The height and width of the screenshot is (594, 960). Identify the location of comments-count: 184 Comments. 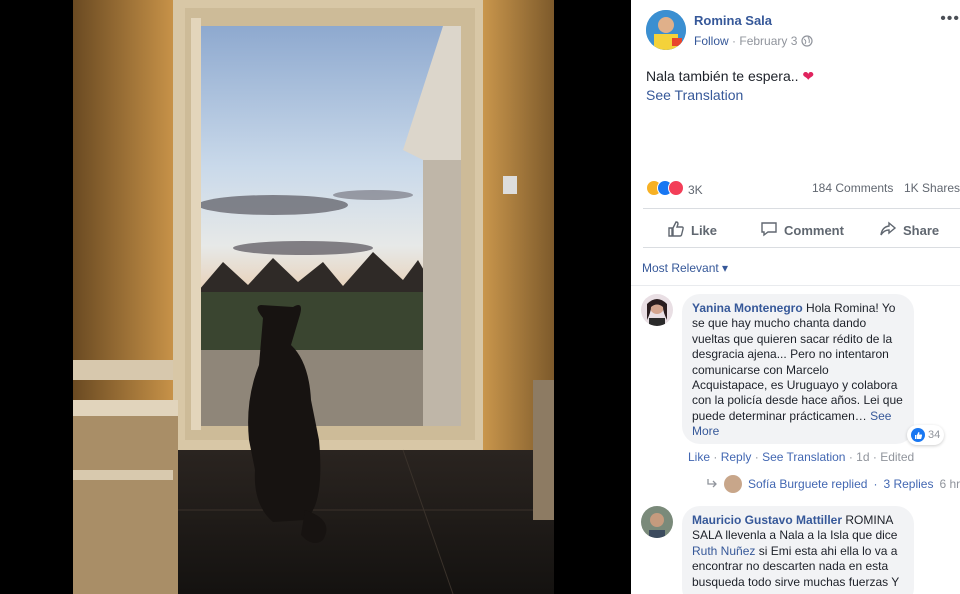
(852, 188).